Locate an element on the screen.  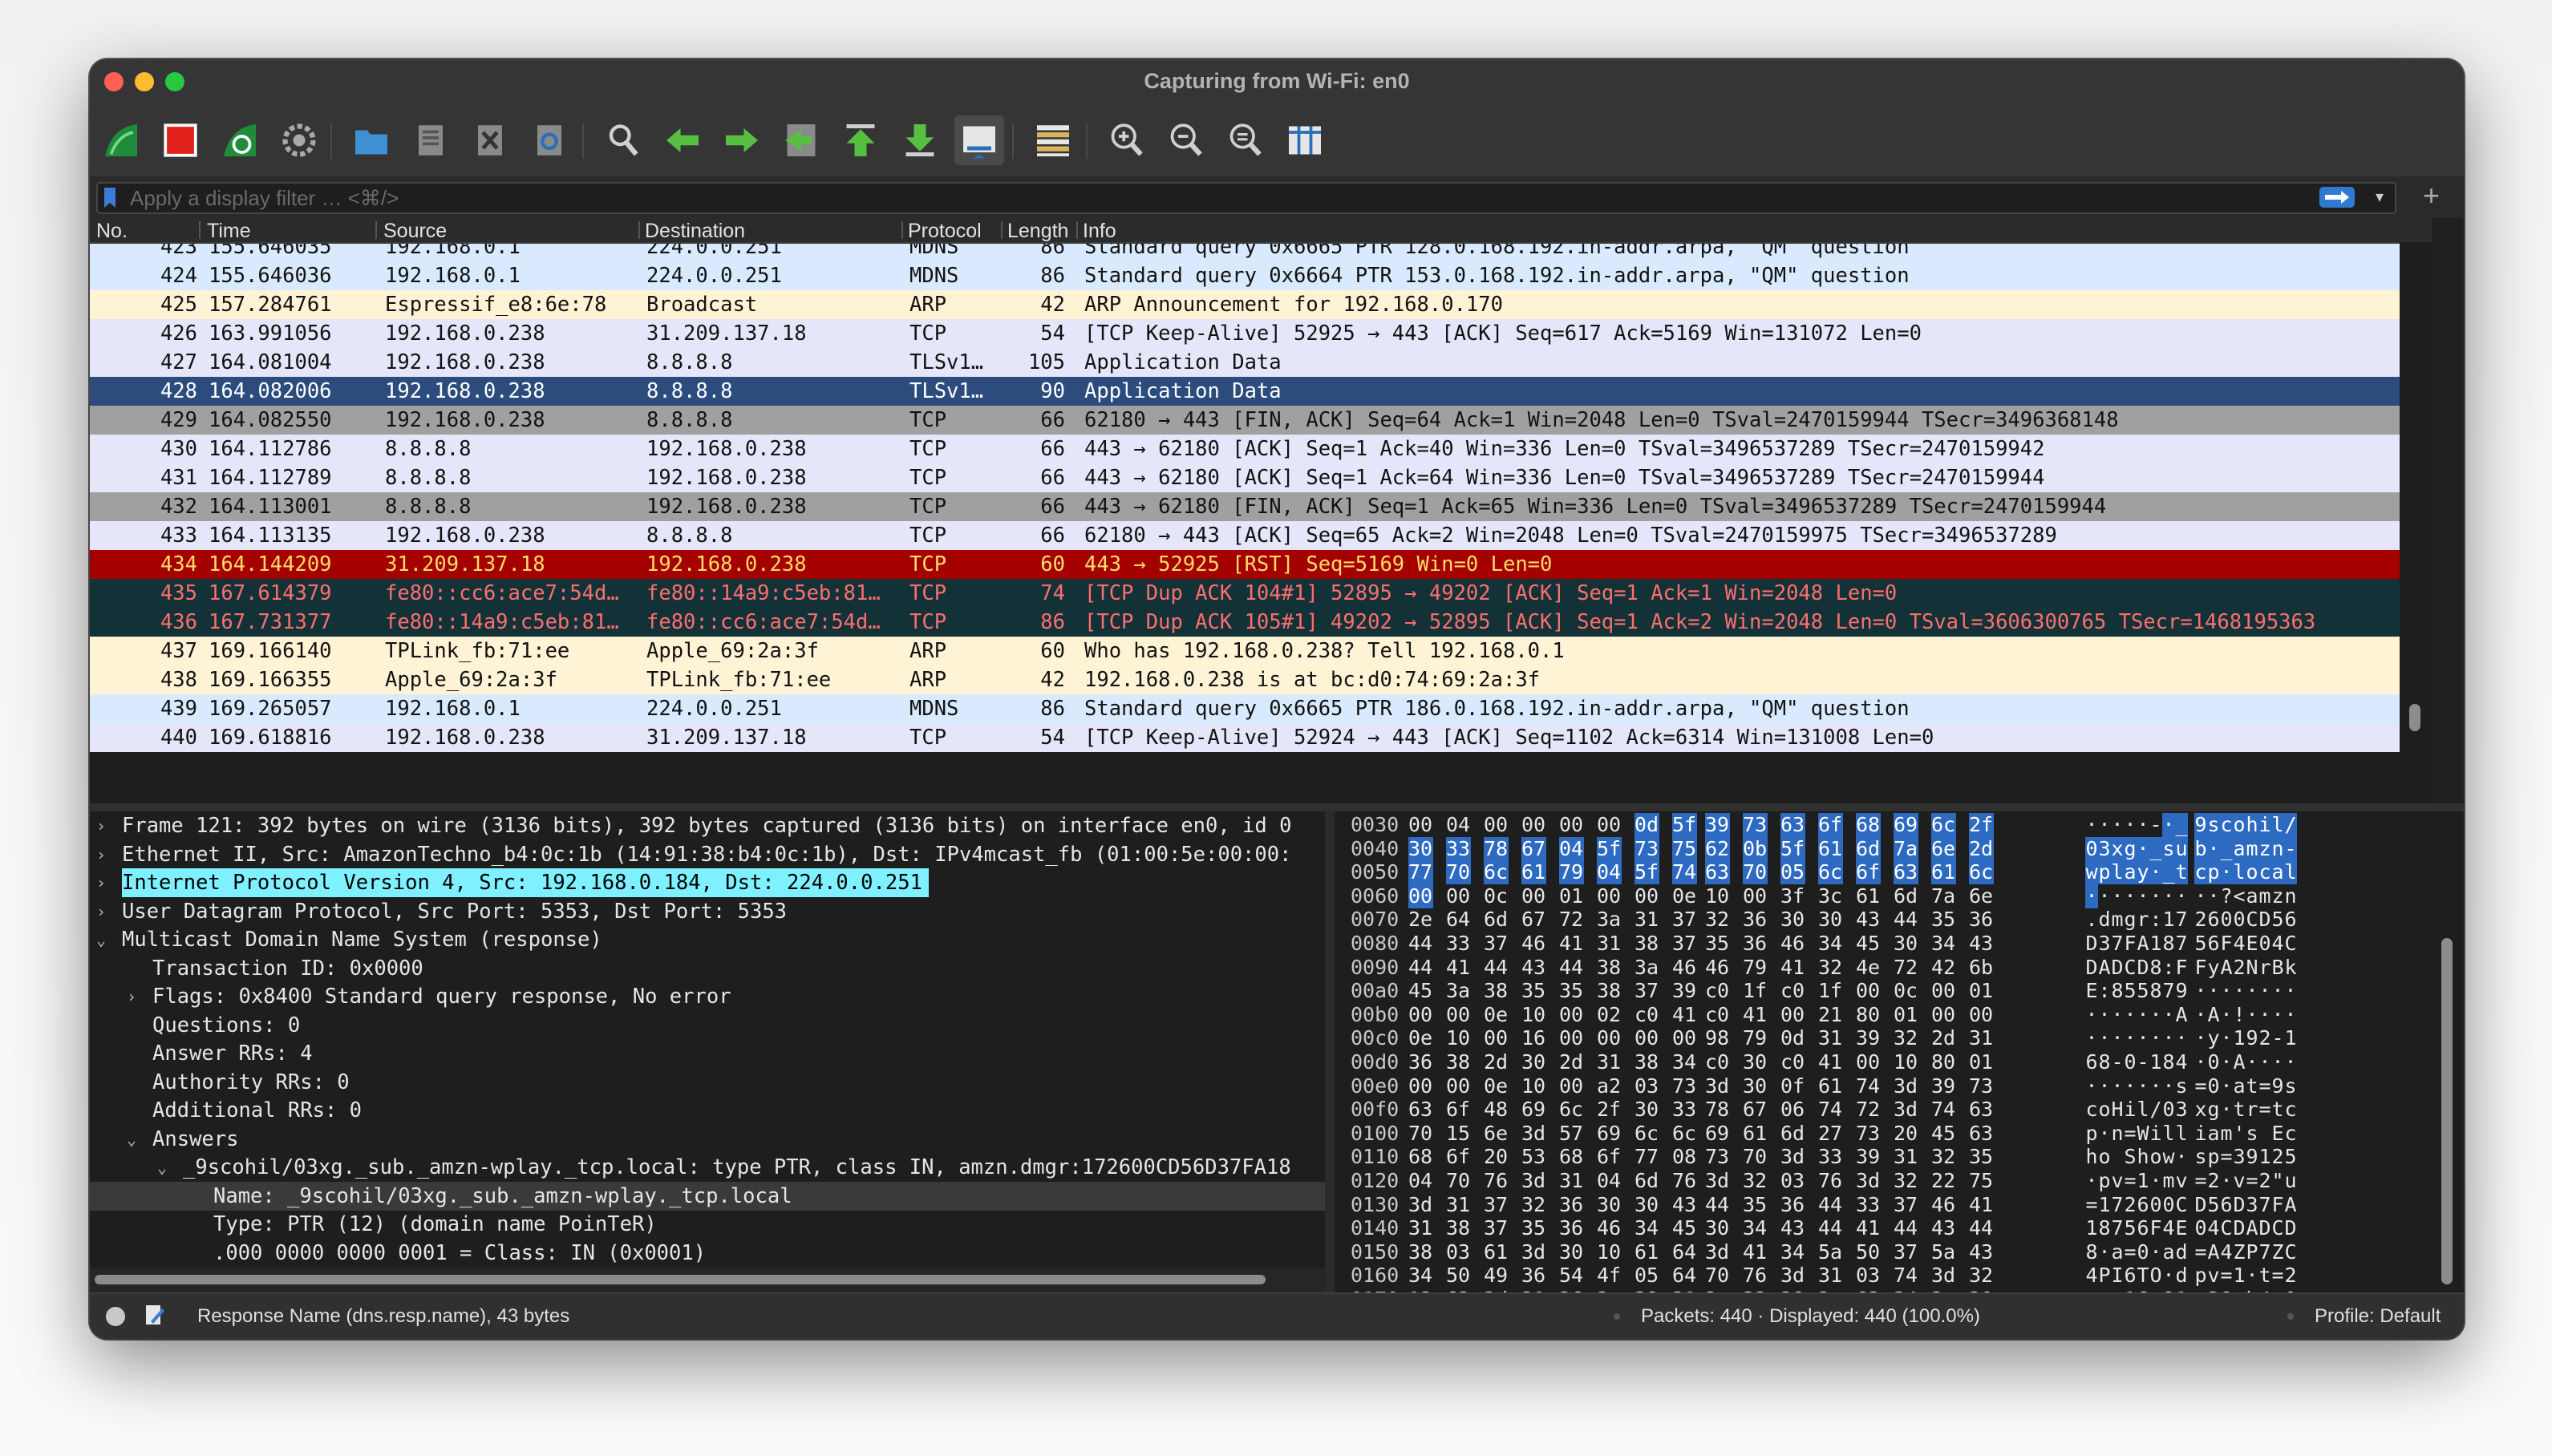
last-packet-icon is located at coordinates (920, 140).